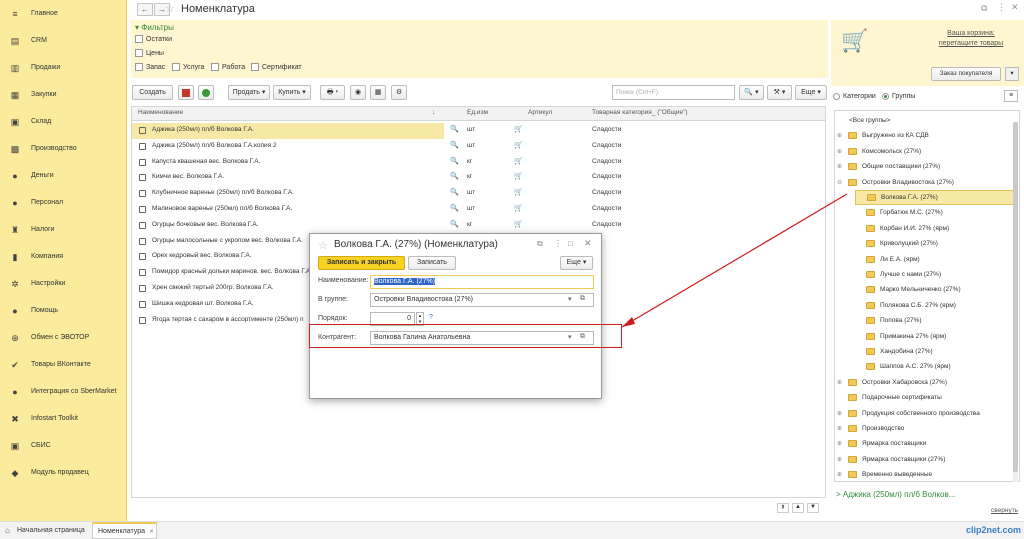 The image size is (1024, 539). Describe the element at coordinates (482, 300) in the screenshot. I see `group-field: Островки Владивостока (27%)` at that location.